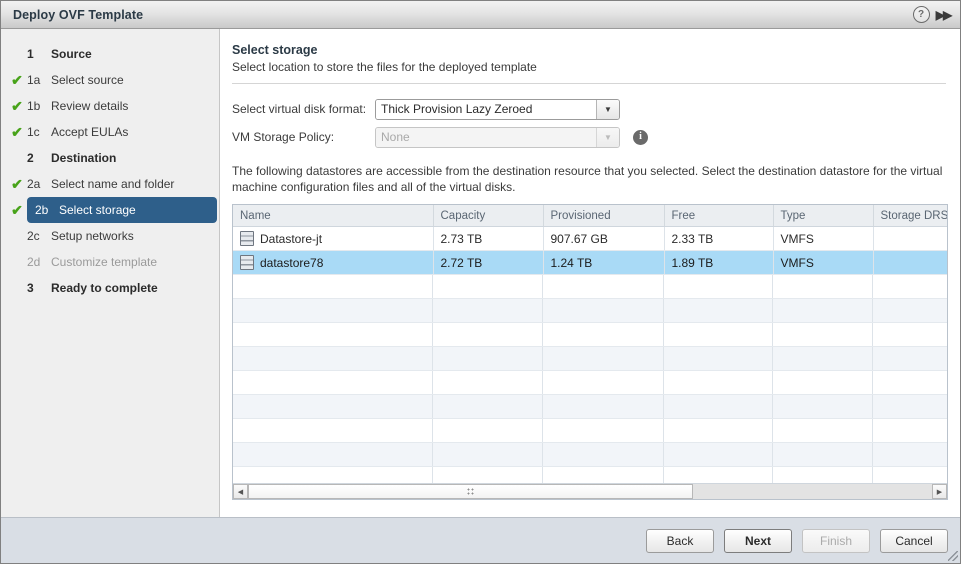 The width and height of the screenshot is (961, 564). I want to click on sidebar-item-label: 2 Destination, so click(71, 158).